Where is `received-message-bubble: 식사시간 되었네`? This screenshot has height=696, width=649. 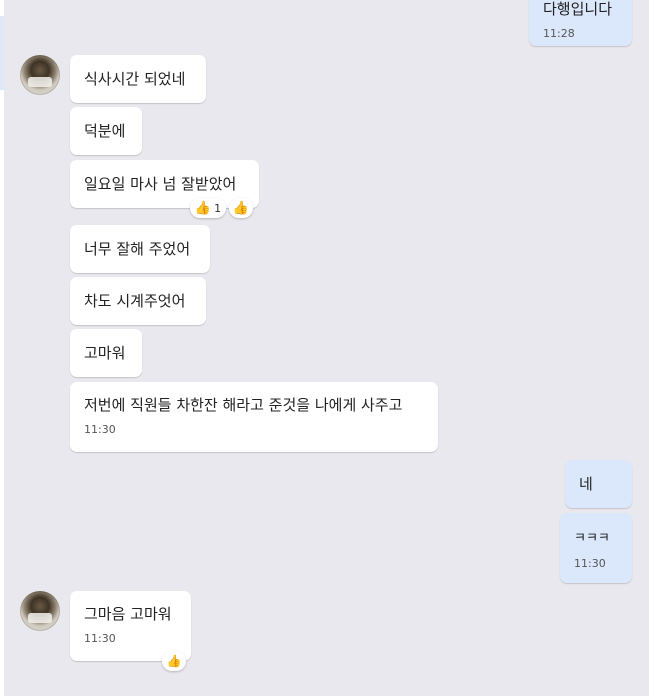 received-message-bubble: 식사시간 되었네 is located at coordinates (138, 79).